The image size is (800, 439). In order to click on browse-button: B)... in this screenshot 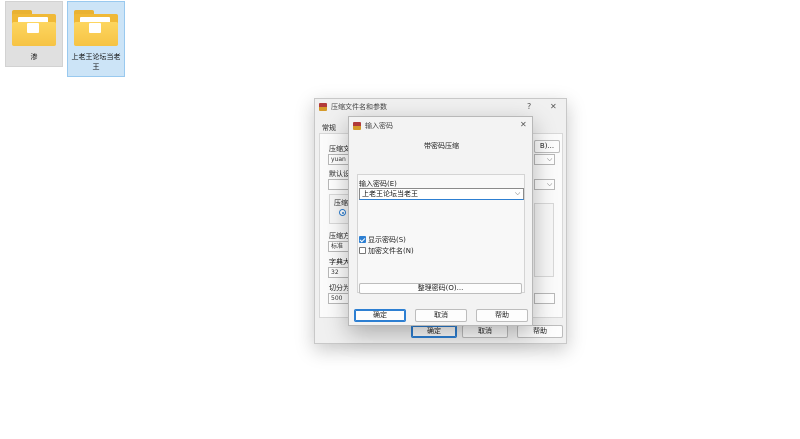, I will do `click(547, 146)`.